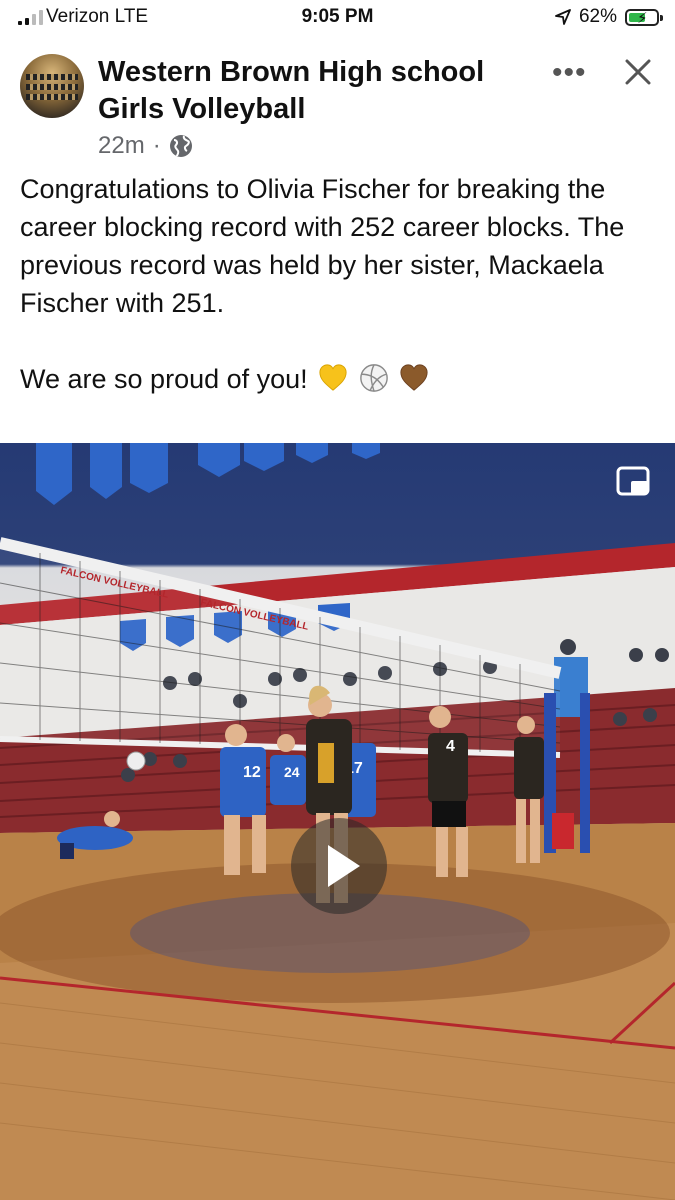  I want to click on post-age: 22m, so click(121, 146).